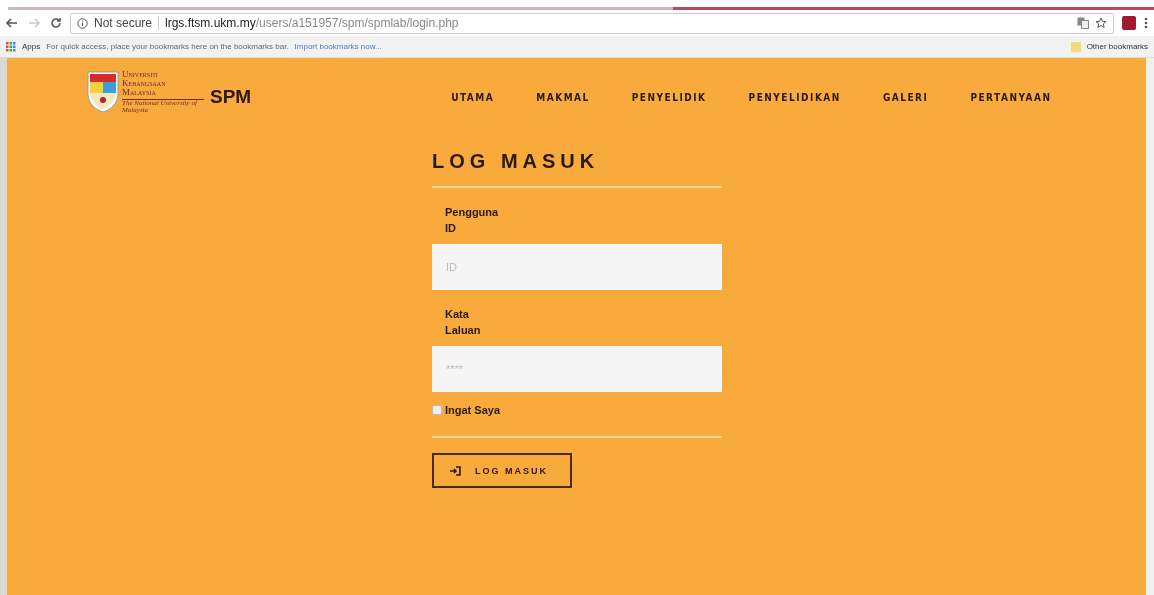 Image resolution: width=1154 pixels, height=595 pixels. Describe the element at coordinates (563, 97) in the screenshot. I see `nav-link: MAKMAL` at that location.